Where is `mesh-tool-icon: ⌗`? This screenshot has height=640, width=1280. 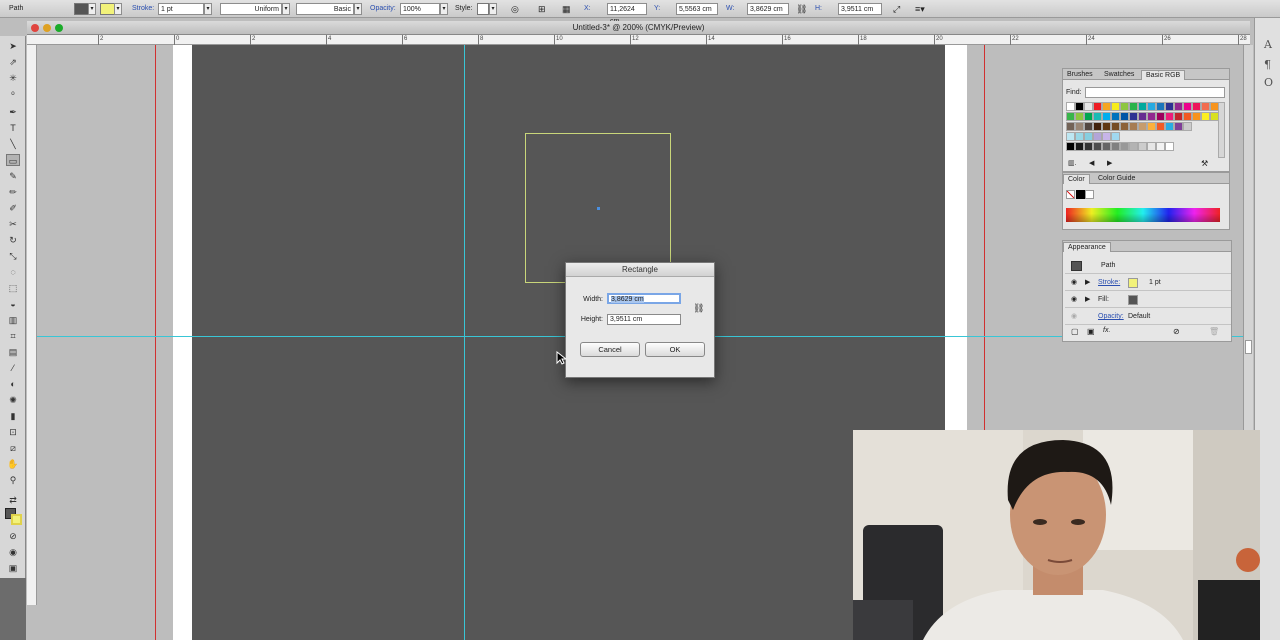 mesh-tool-icon: ⌗ is located at coordinates (13, 336).